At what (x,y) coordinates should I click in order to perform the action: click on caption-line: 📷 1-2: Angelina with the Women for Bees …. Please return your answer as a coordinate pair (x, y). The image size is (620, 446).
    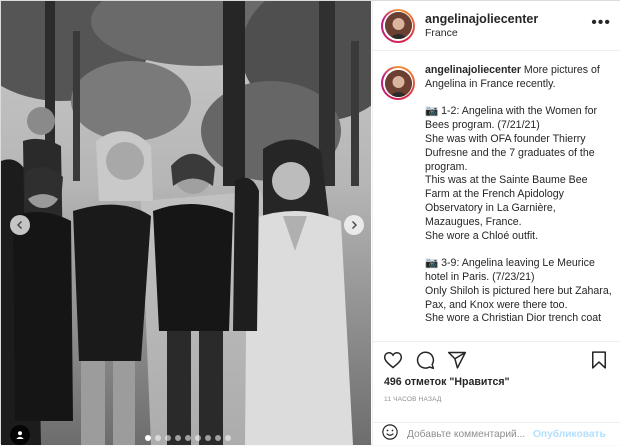
    Looking at the image, I should click on (511, 118).